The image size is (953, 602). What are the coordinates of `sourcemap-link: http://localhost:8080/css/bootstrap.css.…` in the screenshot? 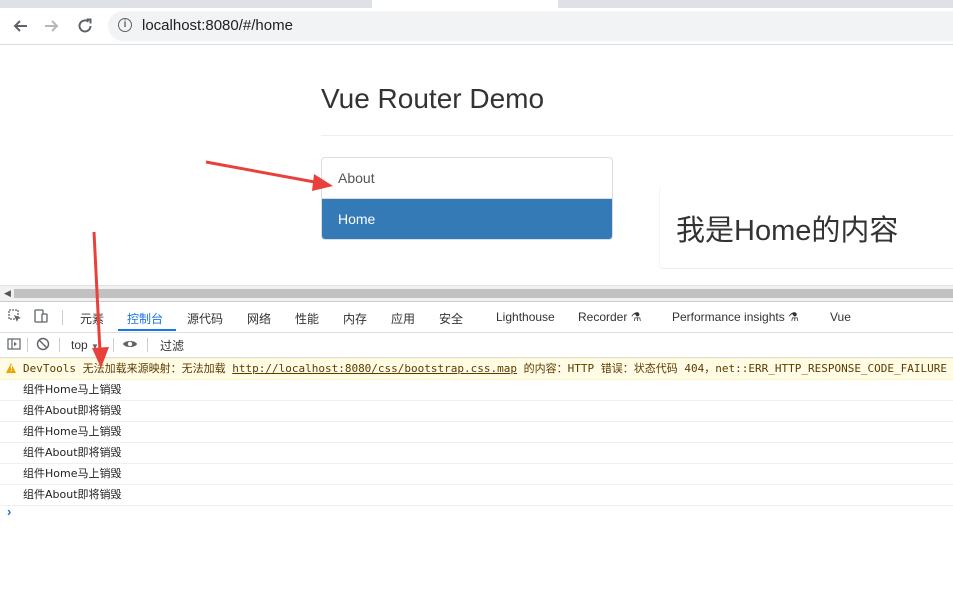 It's located at (374, 368).